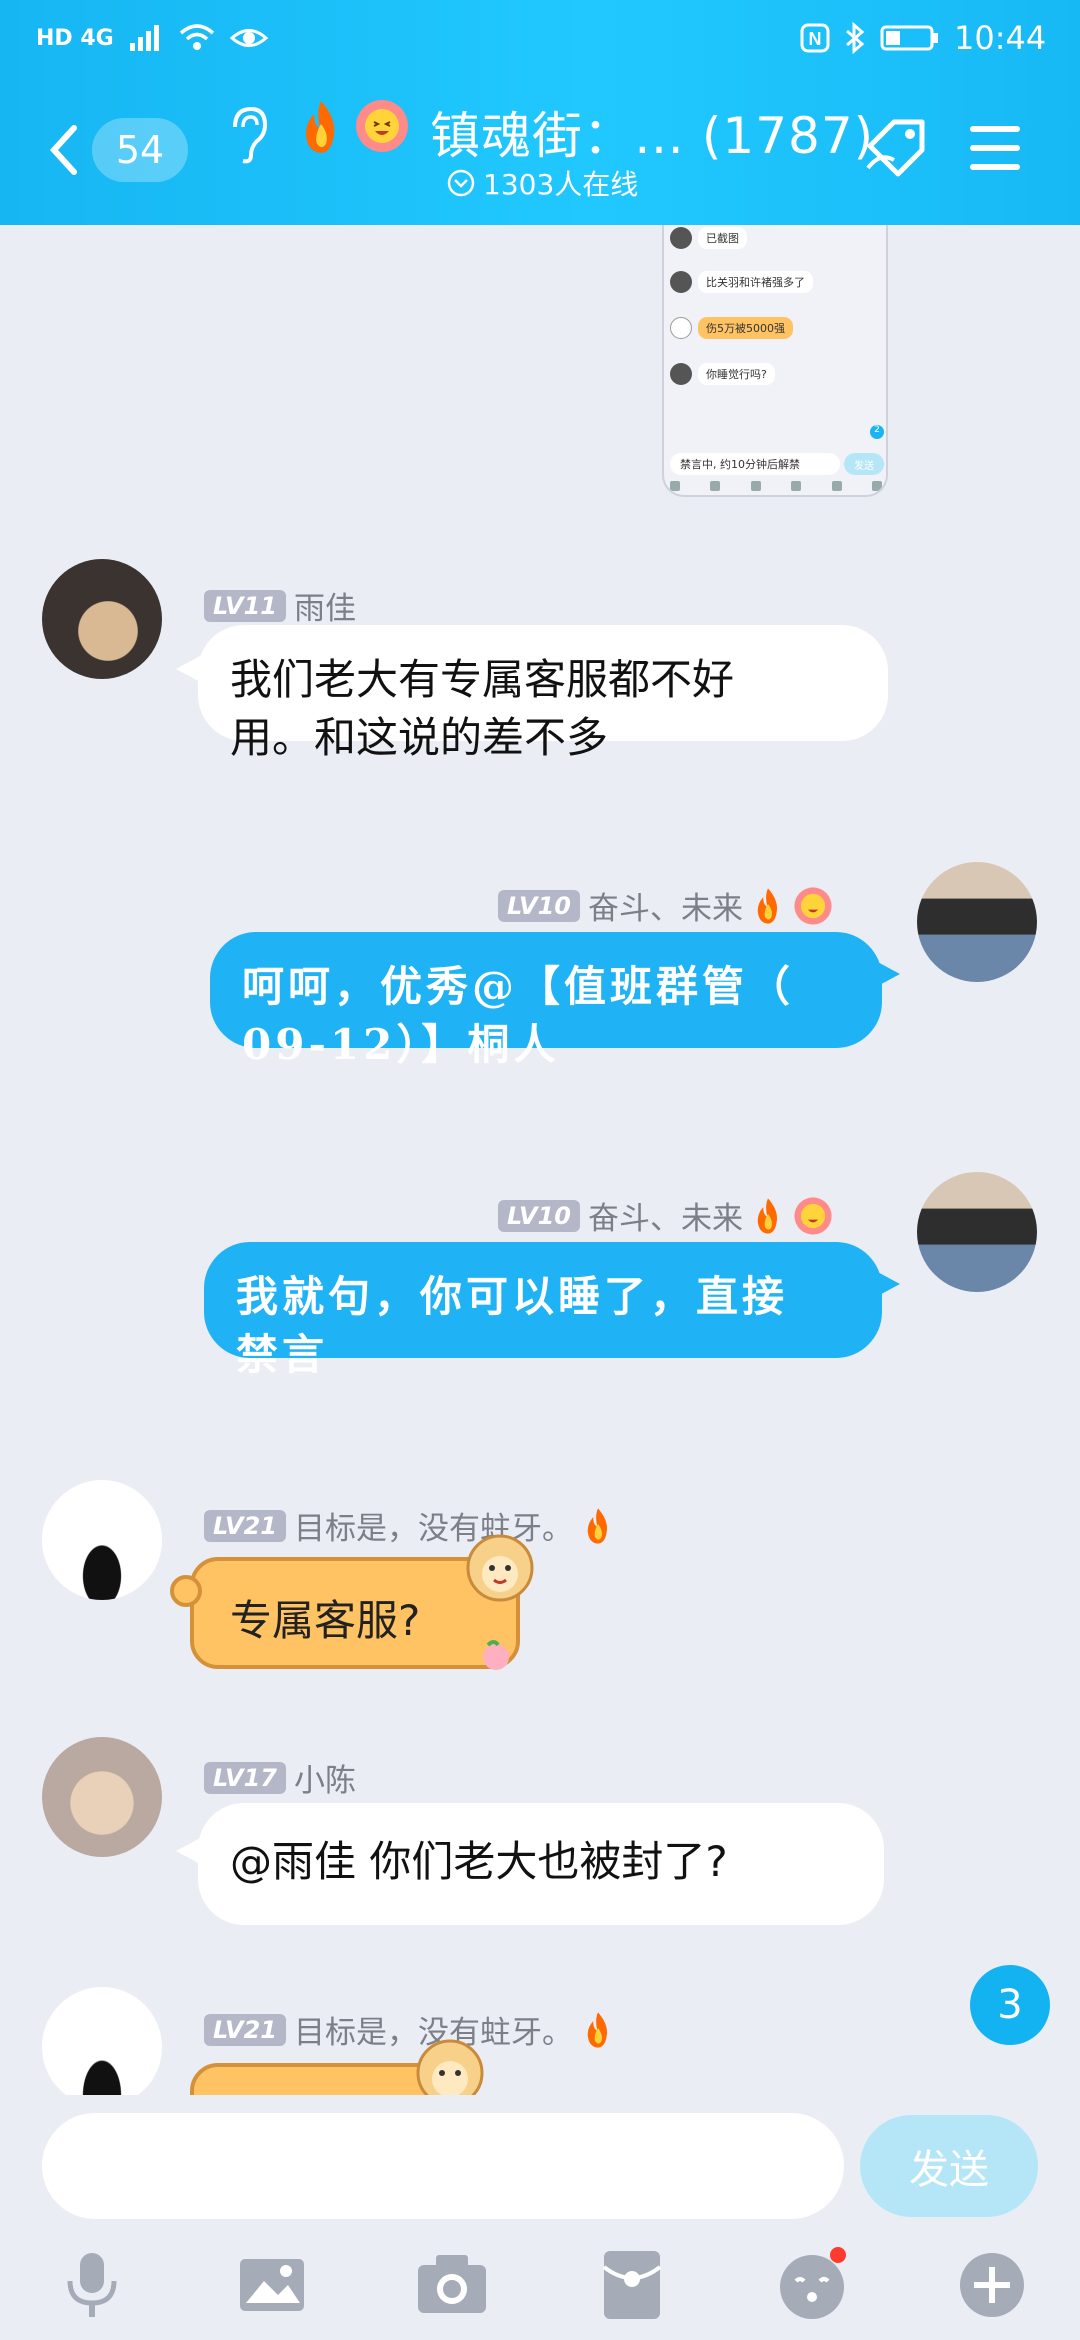 Image resolution: width=1080 pixels, height=2340 pixels. What do you see at coordinates (482, 679) in the screenshot?
I see `message-line: 我们老大有专属客服都不好` at bounding box center [482, 679].